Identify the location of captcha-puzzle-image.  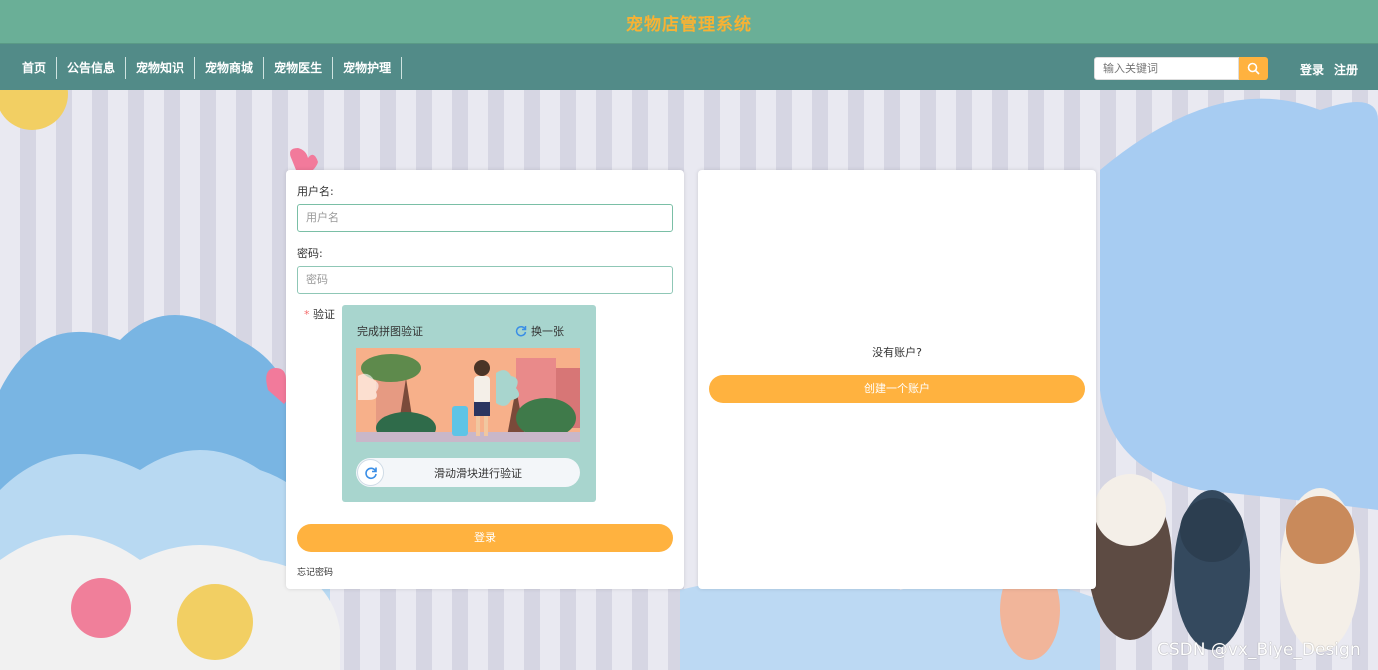
(468, 395).